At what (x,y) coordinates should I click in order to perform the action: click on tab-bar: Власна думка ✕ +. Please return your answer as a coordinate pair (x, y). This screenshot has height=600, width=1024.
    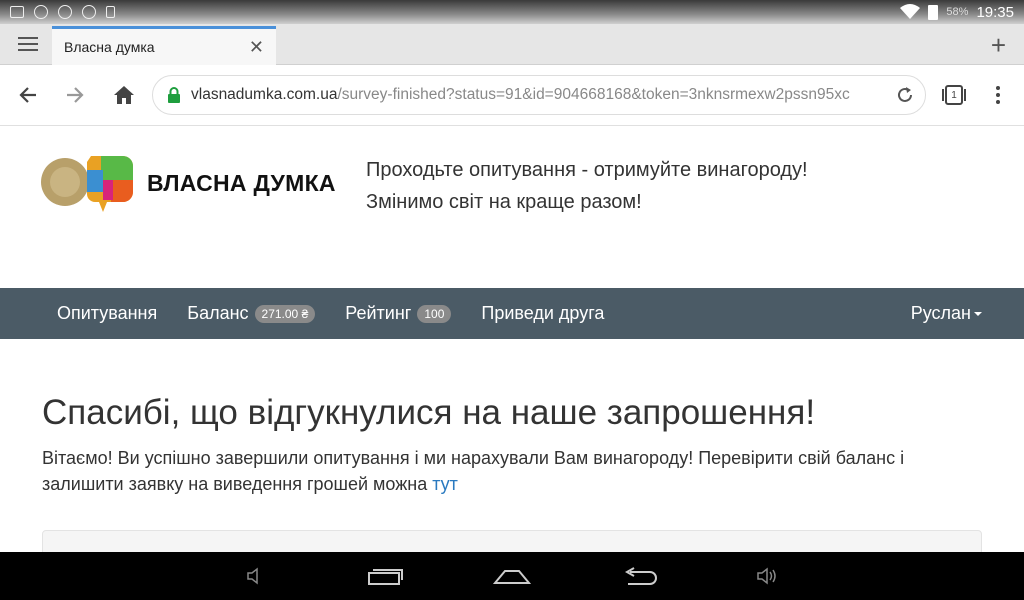
    Looking at the image, I should click on (512, 44).